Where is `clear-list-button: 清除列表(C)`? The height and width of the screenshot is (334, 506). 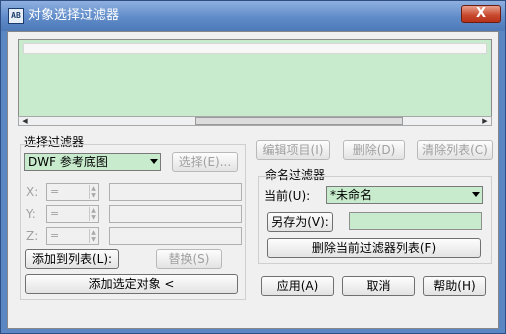
clear-list-button: 清除列表(C) is located at coordinates (455, 150).